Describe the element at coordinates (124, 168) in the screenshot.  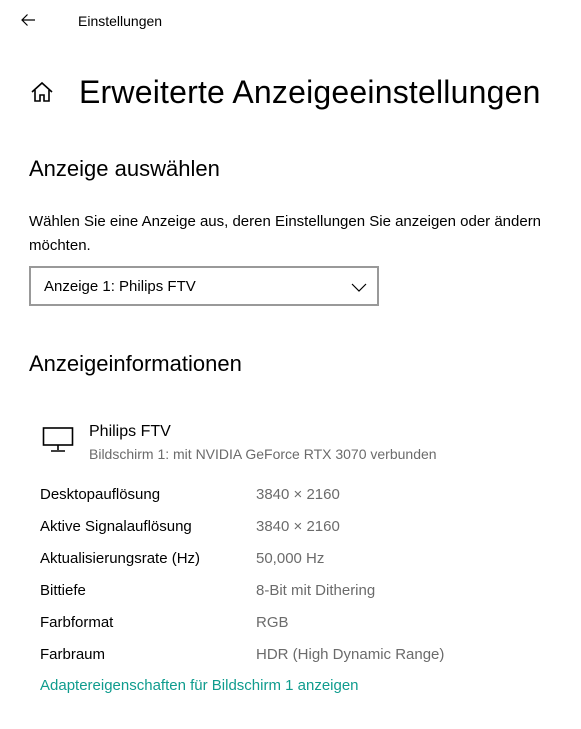
I see `section-heading-select-display: Anzeige auswählen` at that location.